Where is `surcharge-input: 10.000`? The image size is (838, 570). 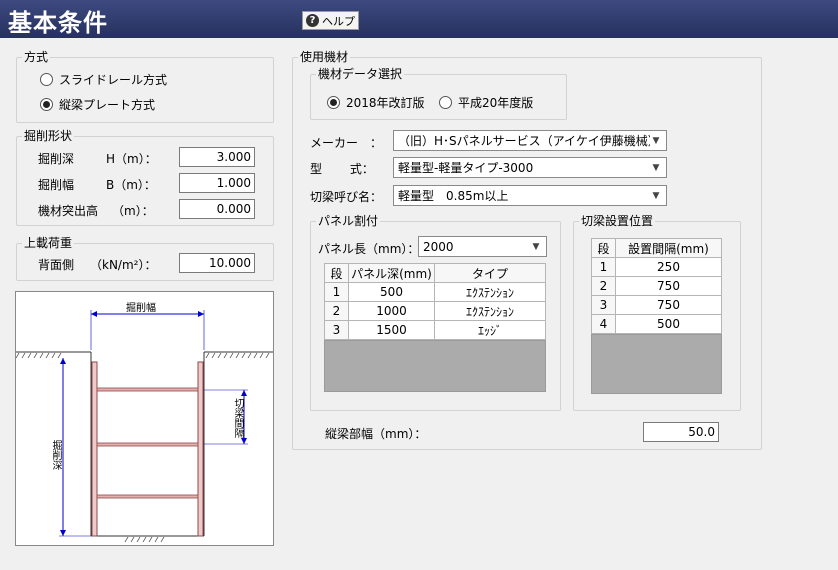
surcharge-input: 10.000 is located at coordinates (217, 263).